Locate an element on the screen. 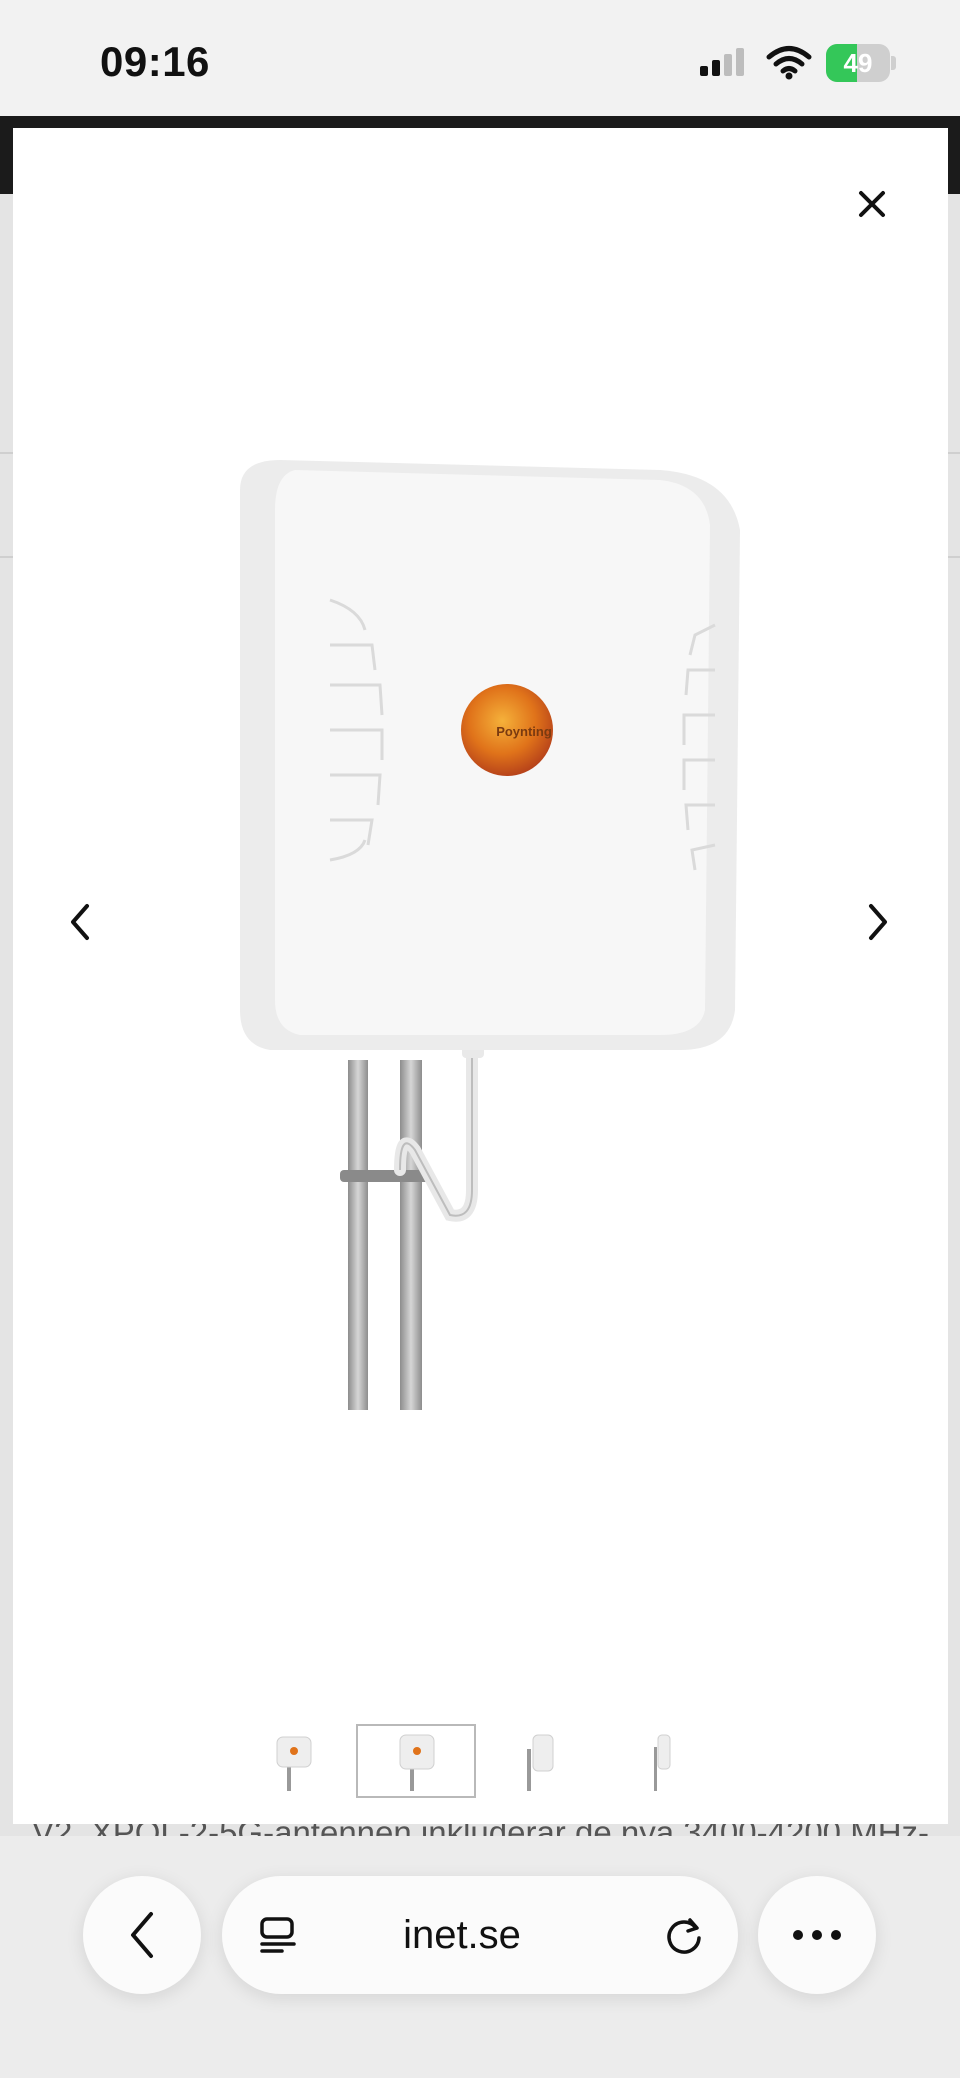  reload-icon is located at coordinates (684, 1936).